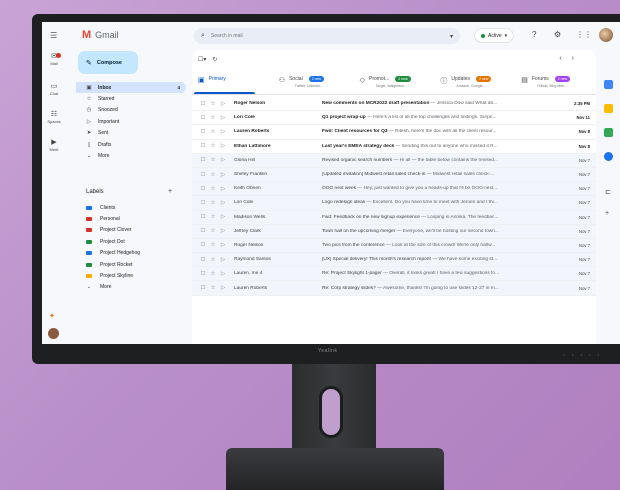  What do you see at coordinates (53, 333) in the screenshot?
I see `rail-avatar` at bounding box center [53, 333].